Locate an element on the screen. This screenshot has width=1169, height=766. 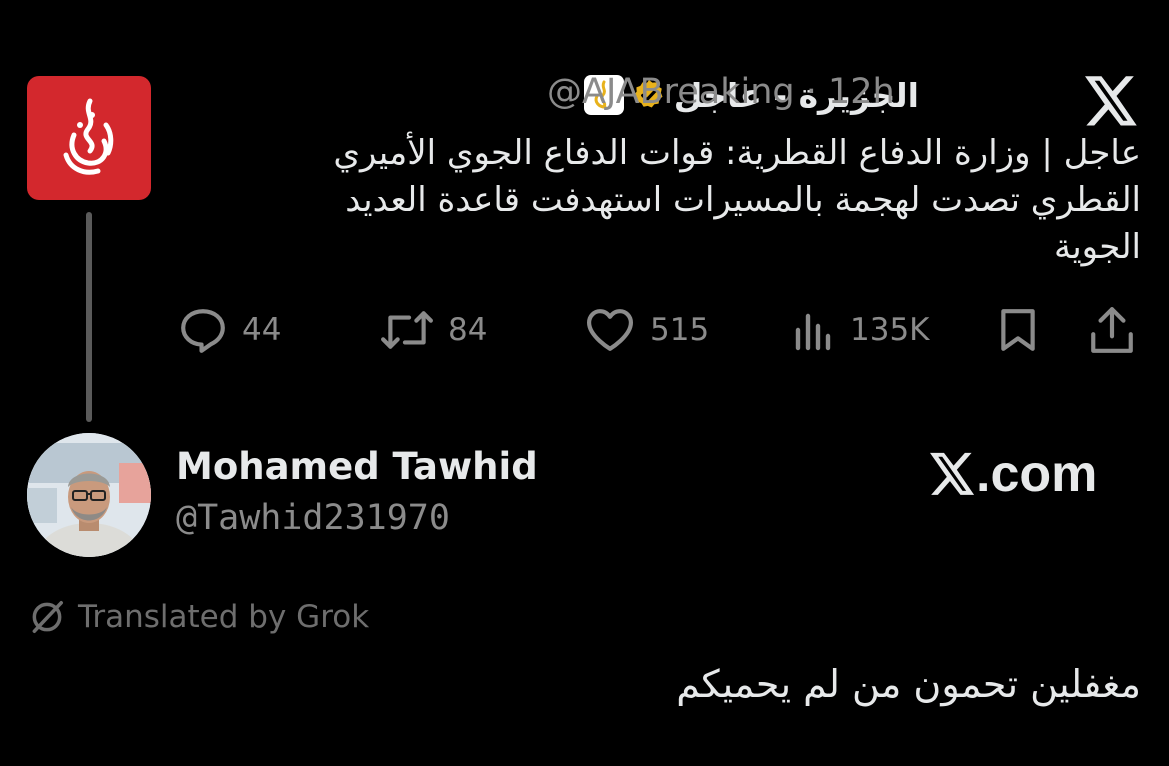
translated-label: Translated by Grok is located at coordinates (224, 617).